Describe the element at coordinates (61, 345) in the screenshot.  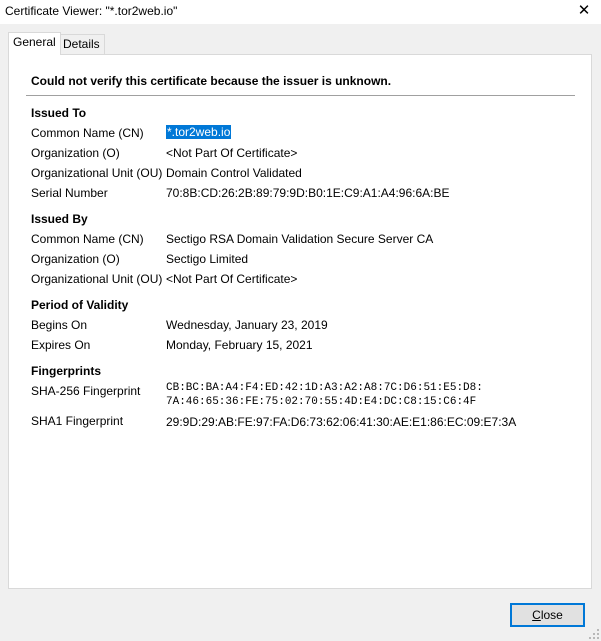
I see `expires-on-label: Expires On` at that location.